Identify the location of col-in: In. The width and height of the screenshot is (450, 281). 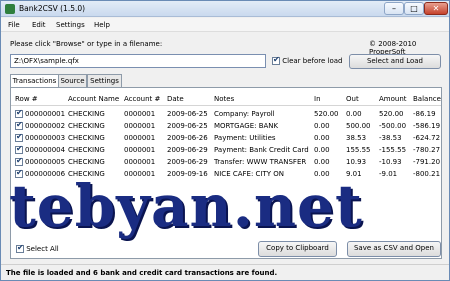
(317, 99).